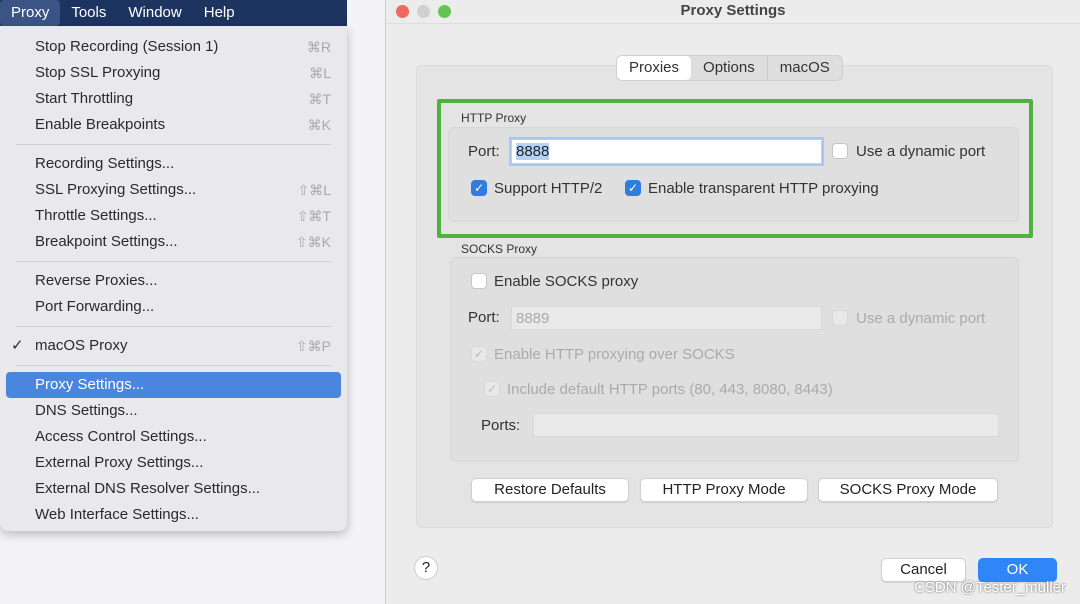 The image size is (1080, 604). What do you see at coordinates (30, 13) in the screenshot?
I see `menu-proxy: Proxy` at bounding box center [30, 13].